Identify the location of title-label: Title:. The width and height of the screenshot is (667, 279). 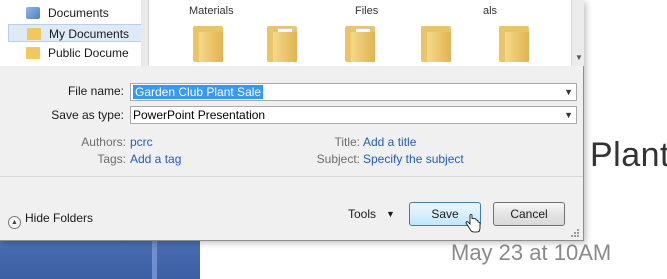
(347, 142).